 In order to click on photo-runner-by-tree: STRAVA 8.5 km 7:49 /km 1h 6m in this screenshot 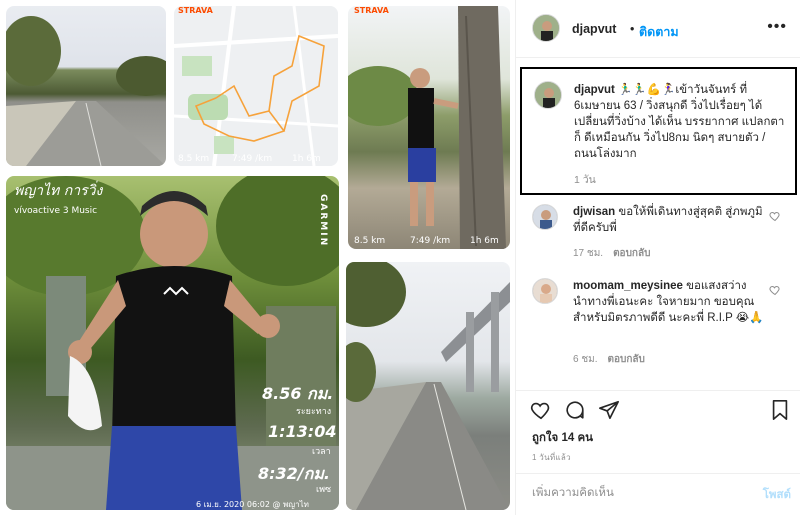, I will do `click(429, 127)`.